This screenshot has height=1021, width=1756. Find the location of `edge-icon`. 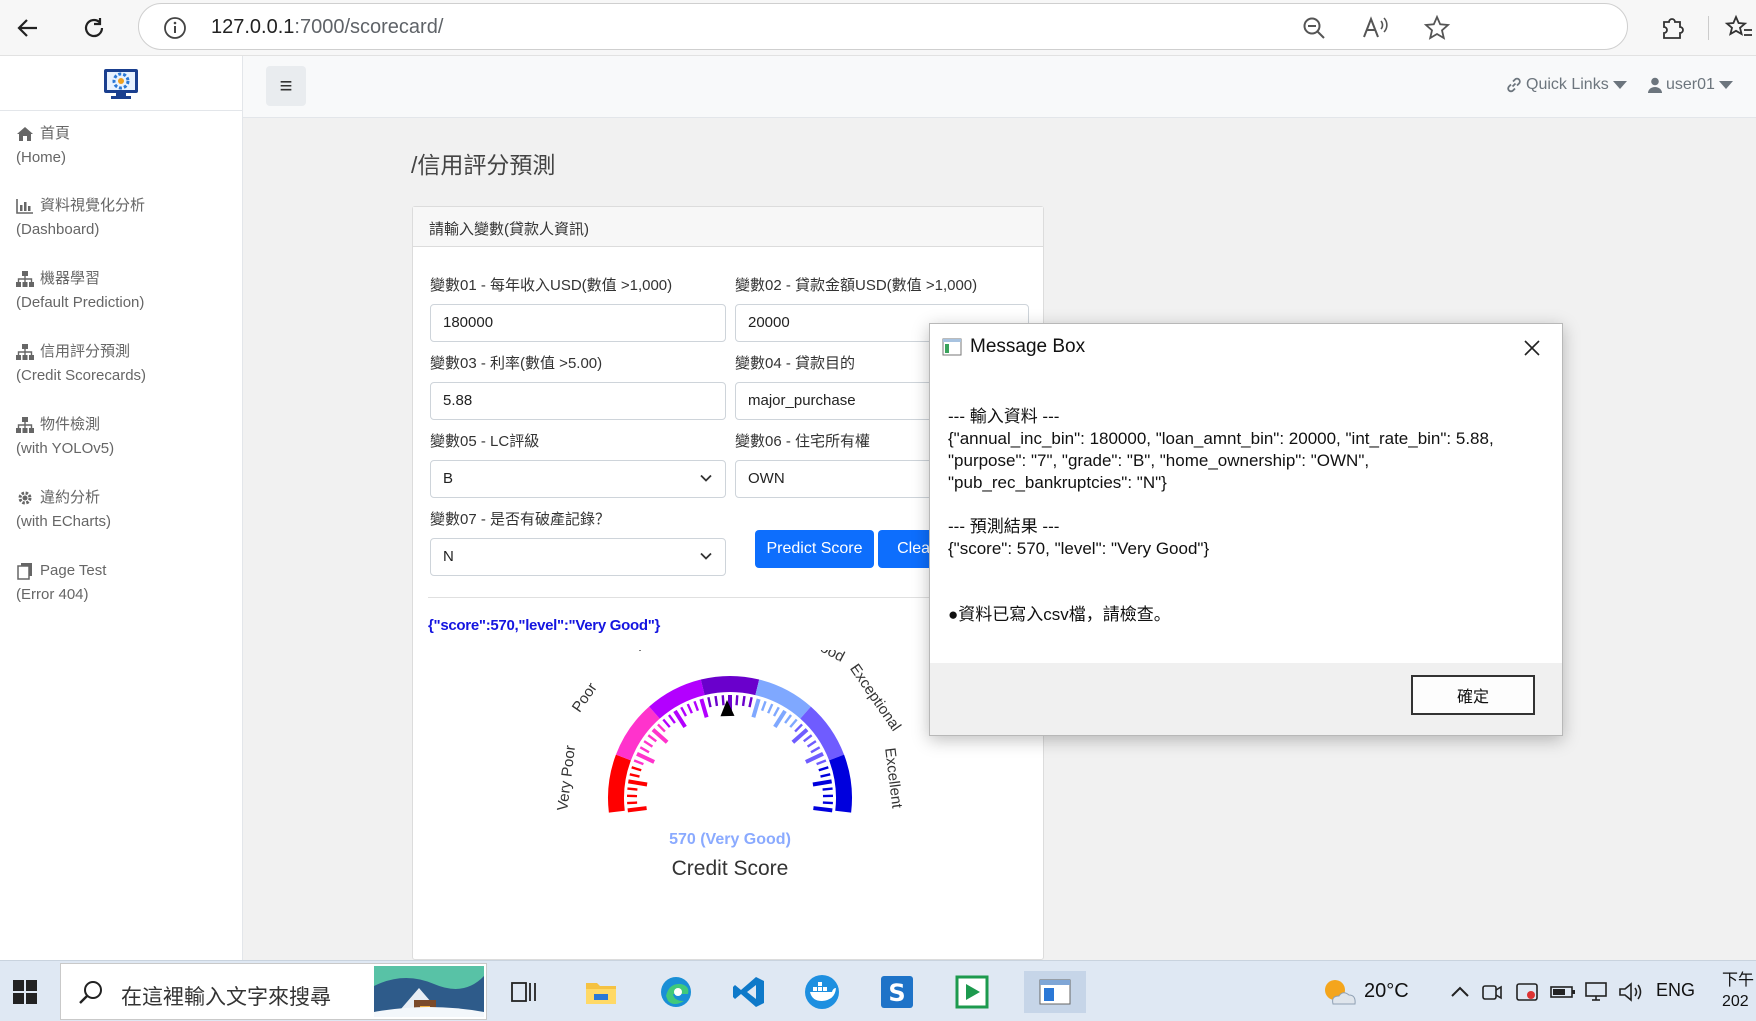

edge-icon is located at coordinates (676, 992).